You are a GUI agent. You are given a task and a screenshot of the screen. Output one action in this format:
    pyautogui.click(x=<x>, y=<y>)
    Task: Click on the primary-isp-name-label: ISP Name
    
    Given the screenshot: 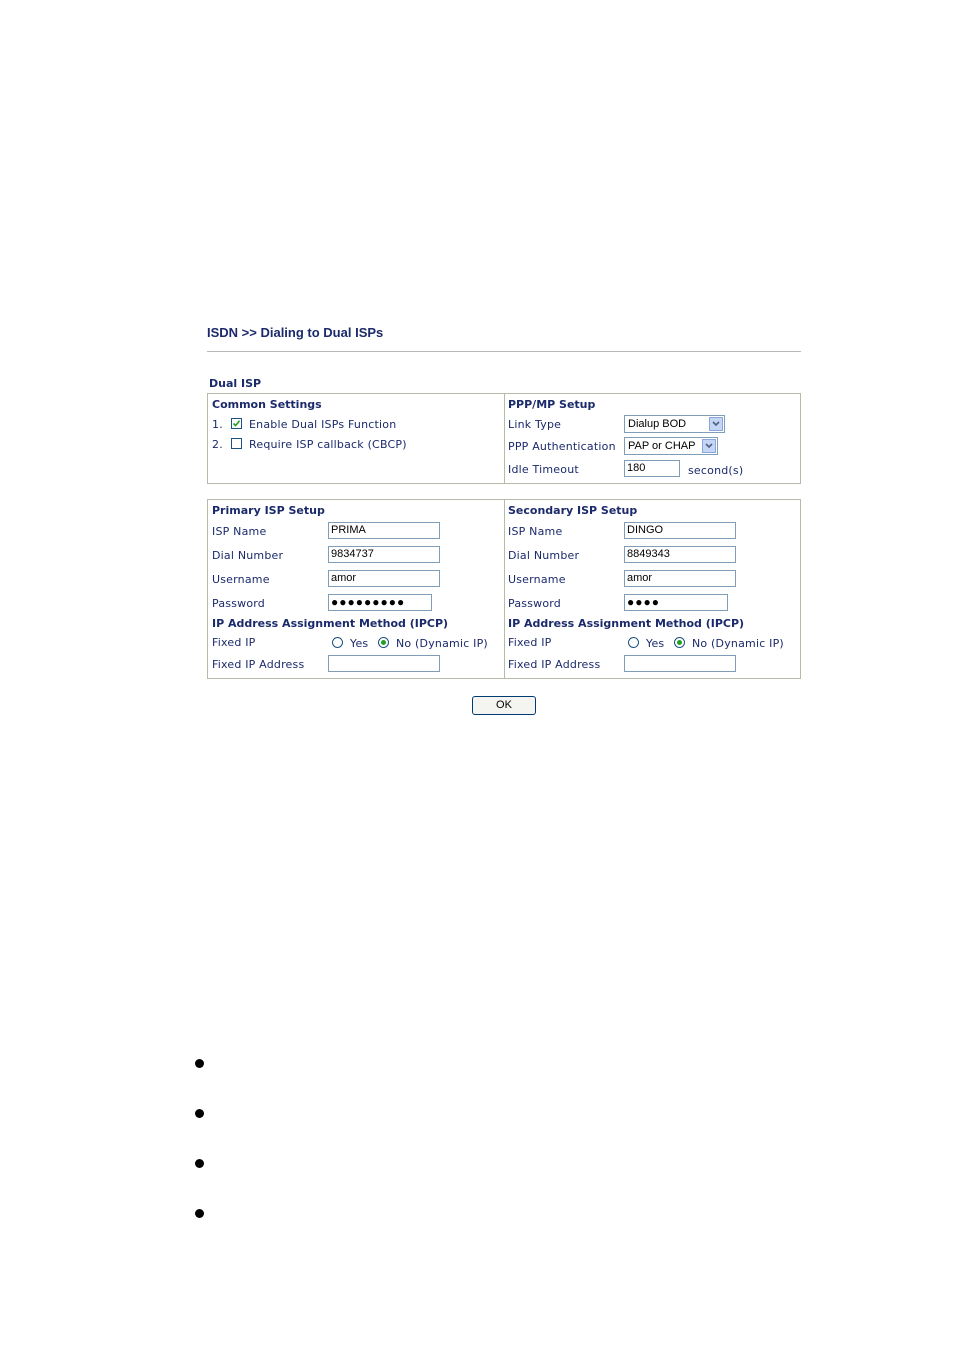 What is the action you would take?
    pyautogui.click(x=239, y=531)
    